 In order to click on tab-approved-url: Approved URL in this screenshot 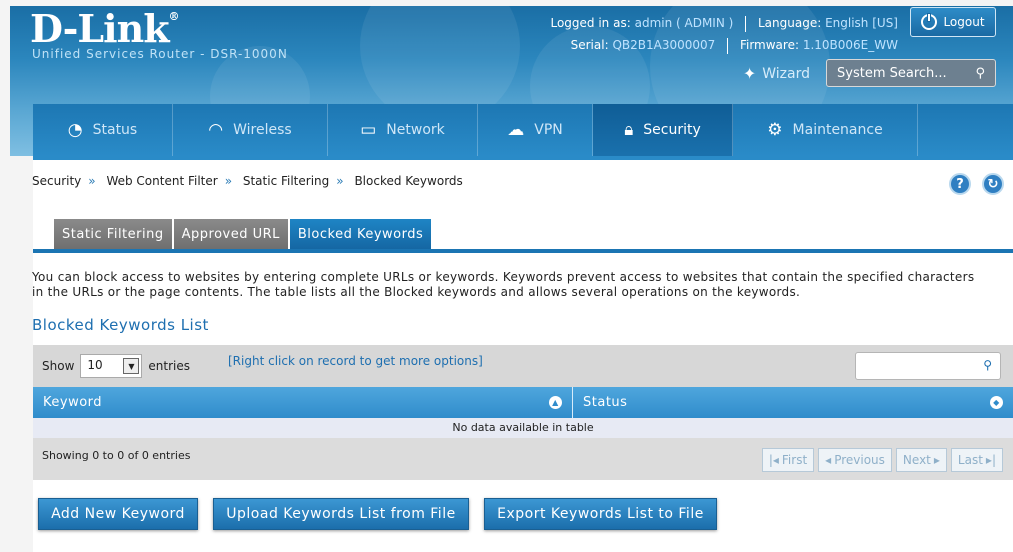, I will do `click(230, 234)`.